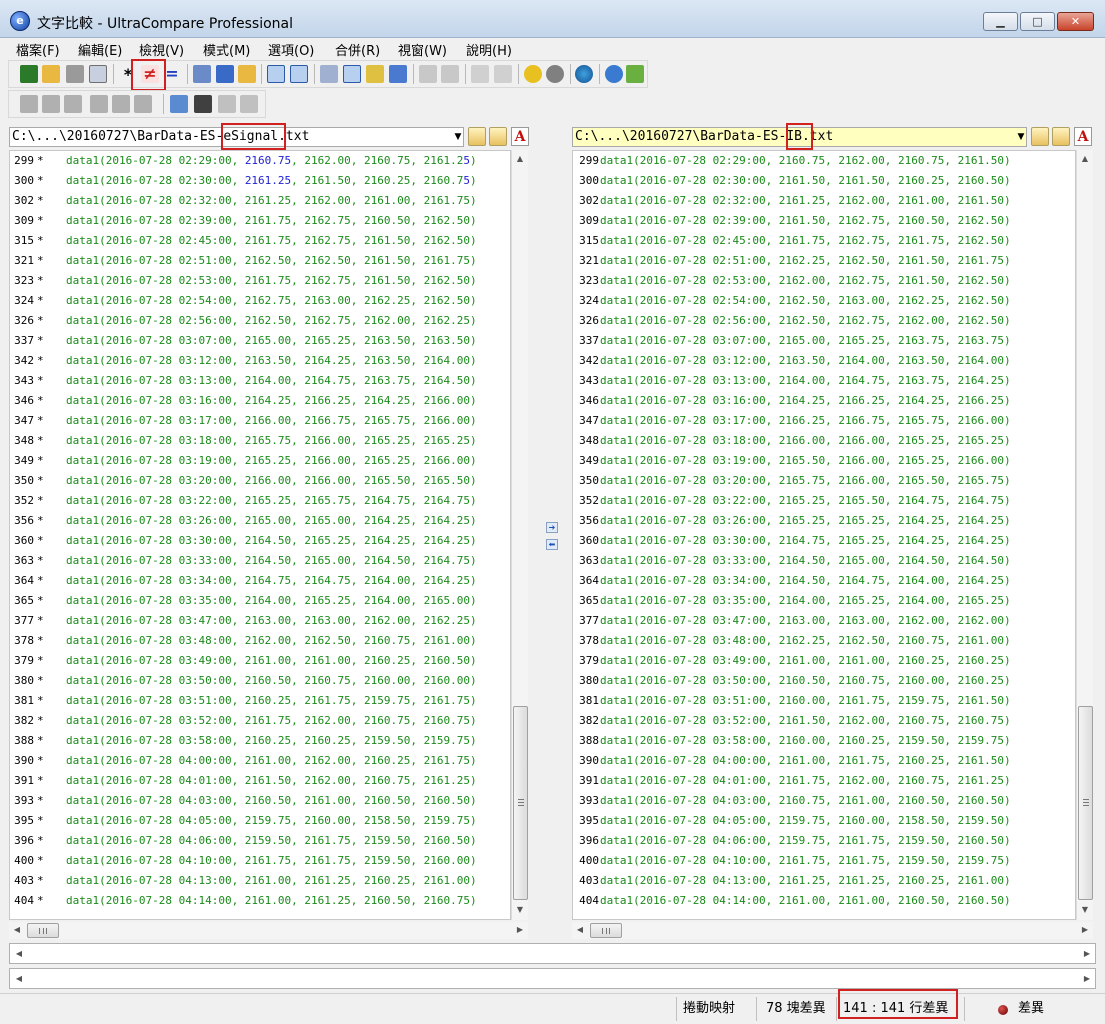 The height and width of the screenshot is (1024, 1105). Describe the element at coordinates (458, 137) in the screenshot. I see `left-path-dropdown-icon: ▼` at that location.